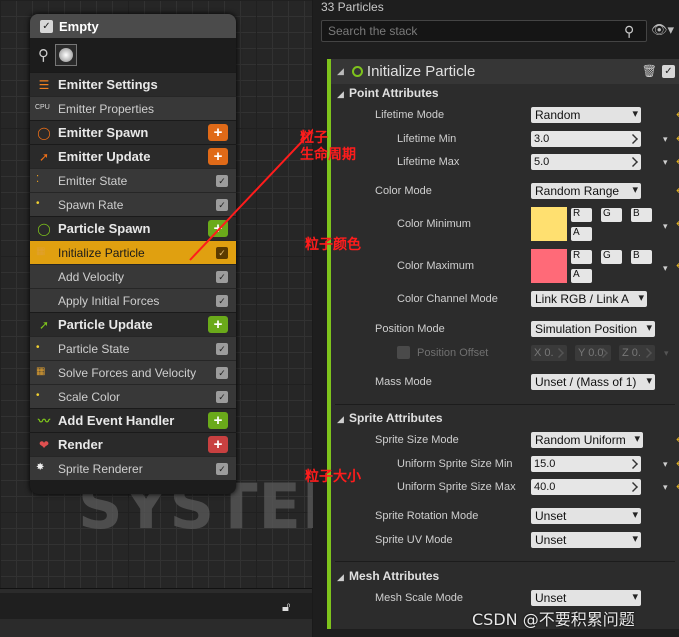 This screenshot has width=679, height=637. Describe the element at coordinates (633, 32) in the screenshot. I see `search-icon: ⚲` at that location.